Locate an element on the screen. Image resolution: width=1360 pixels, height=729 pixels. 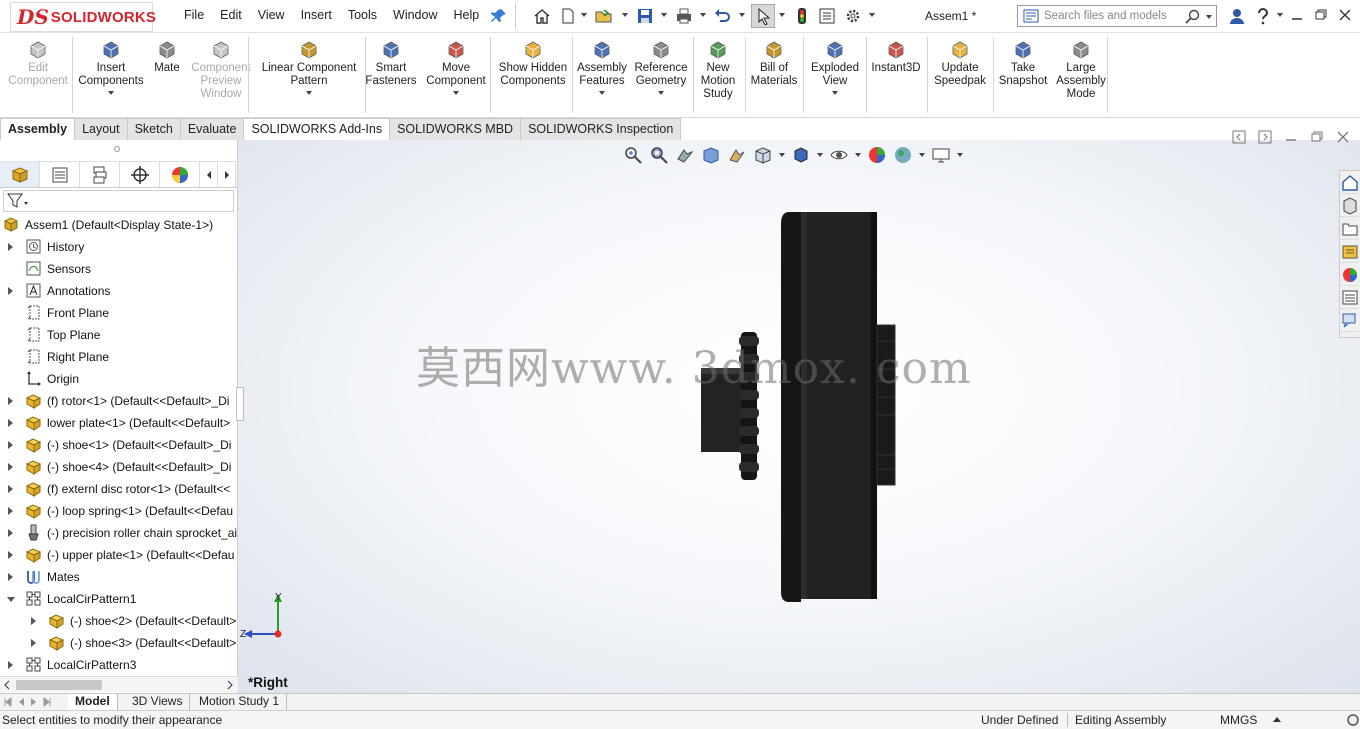
show-hidden-components-button: Show Hidden Components is located at coordinates (533, 63).